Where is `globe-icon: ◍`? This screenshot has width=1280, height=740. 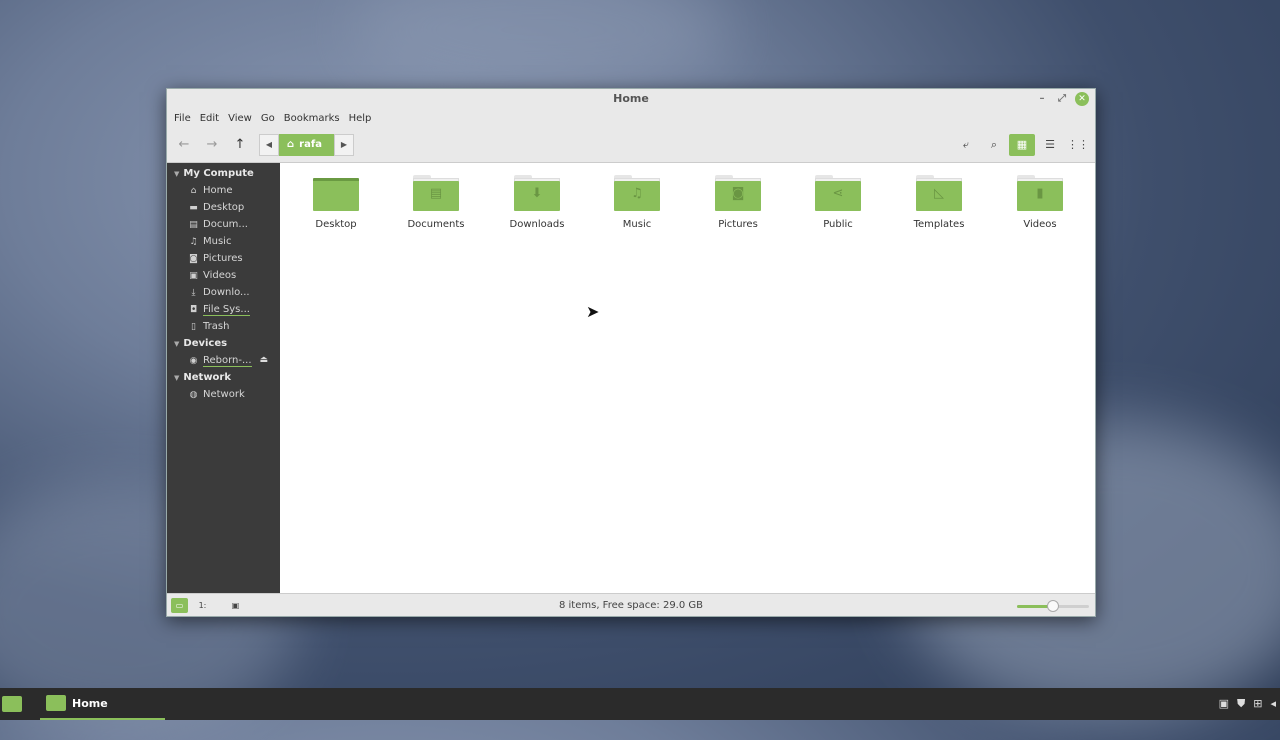 globe-icon: ◍ is located at coordinates (193, 395).